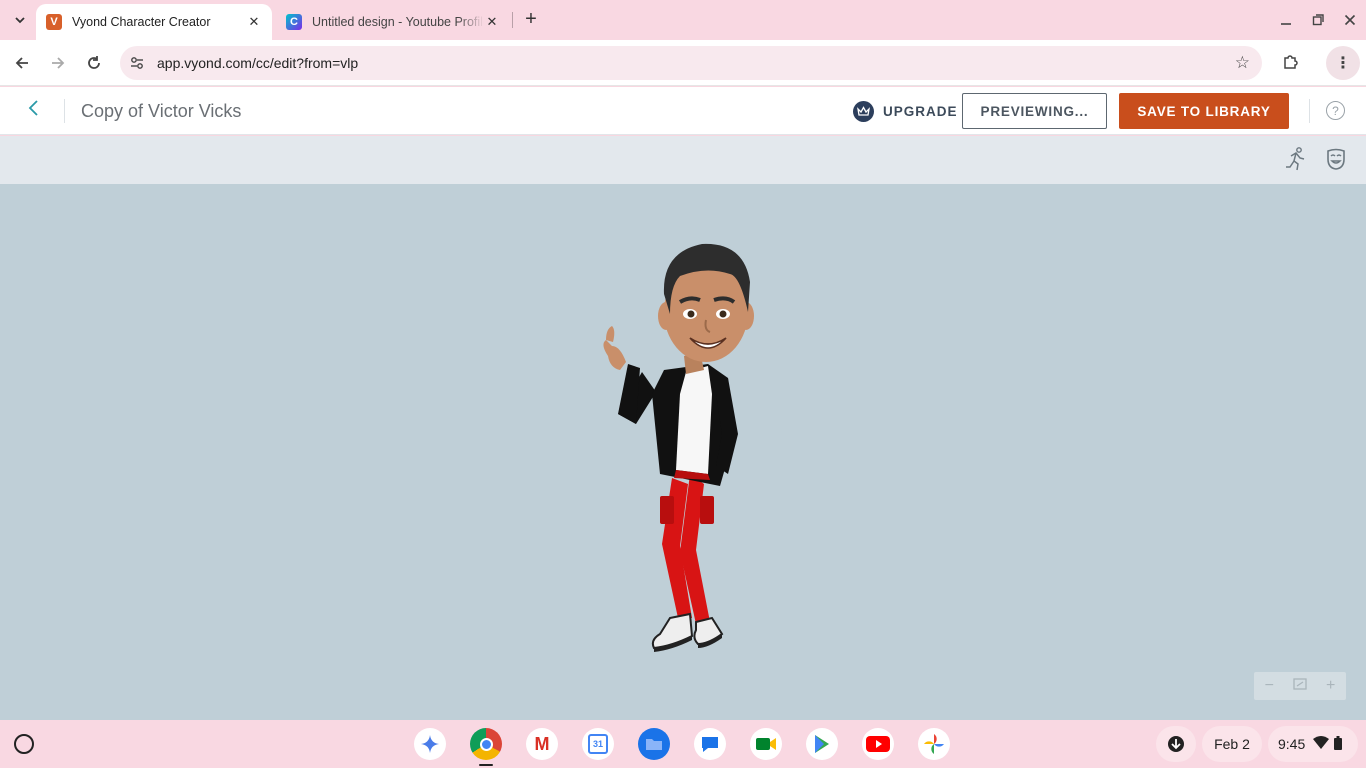 This screenshot has height=768, width=1366. Describe the element at coordinates (141, 22) in the screenshot. I see `tab-title: Vyond Character Creator` at that location.